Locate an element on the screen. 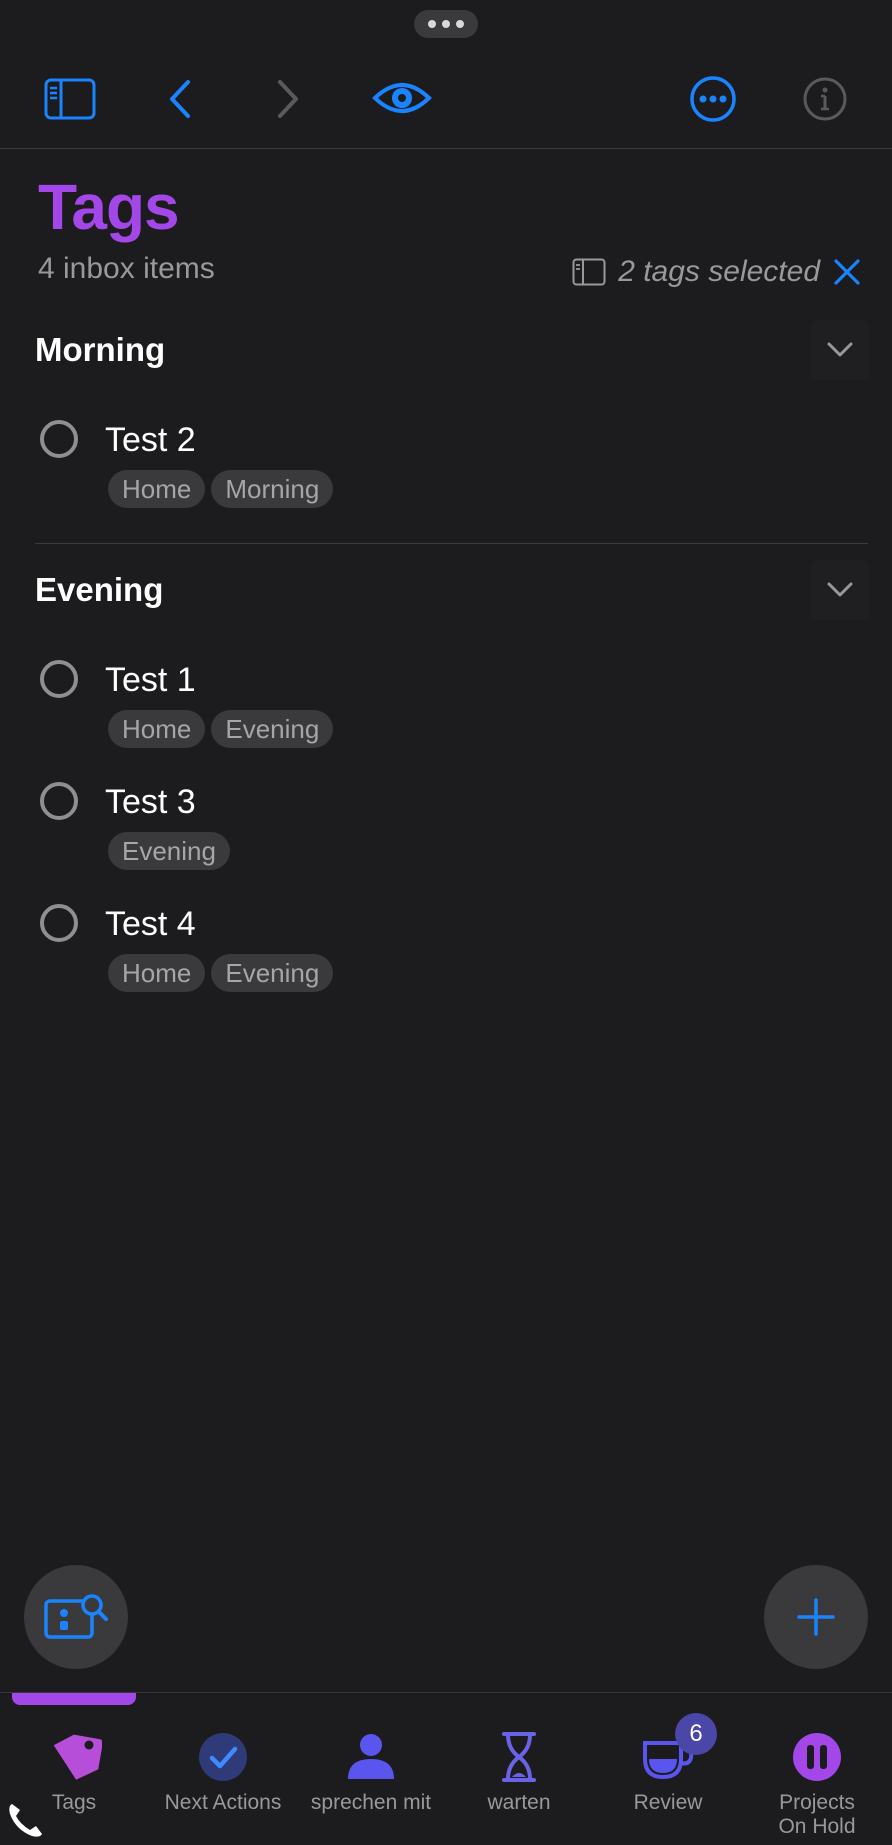 Image resolution: width=892 pixels, height=1845 pixels. more-circle-icon is located at coordinates (713, 99).